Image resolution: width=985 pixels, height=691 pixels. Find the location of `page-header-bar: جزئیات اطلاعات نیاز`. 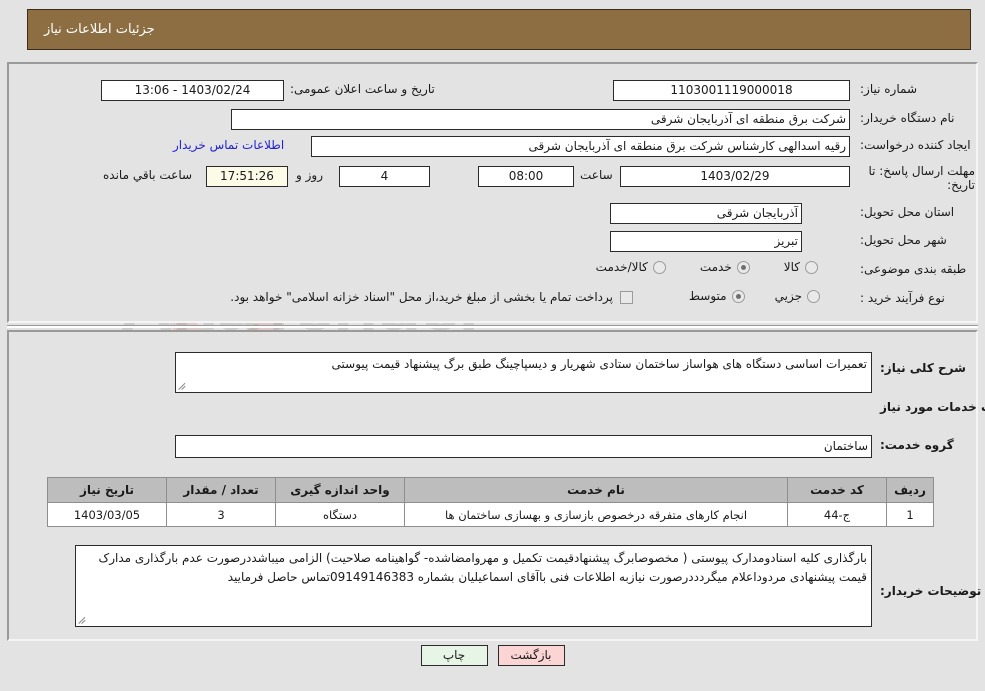

page-header-bar: جزئیات اطلاعات نیاز is located at coordinates (499, 29).